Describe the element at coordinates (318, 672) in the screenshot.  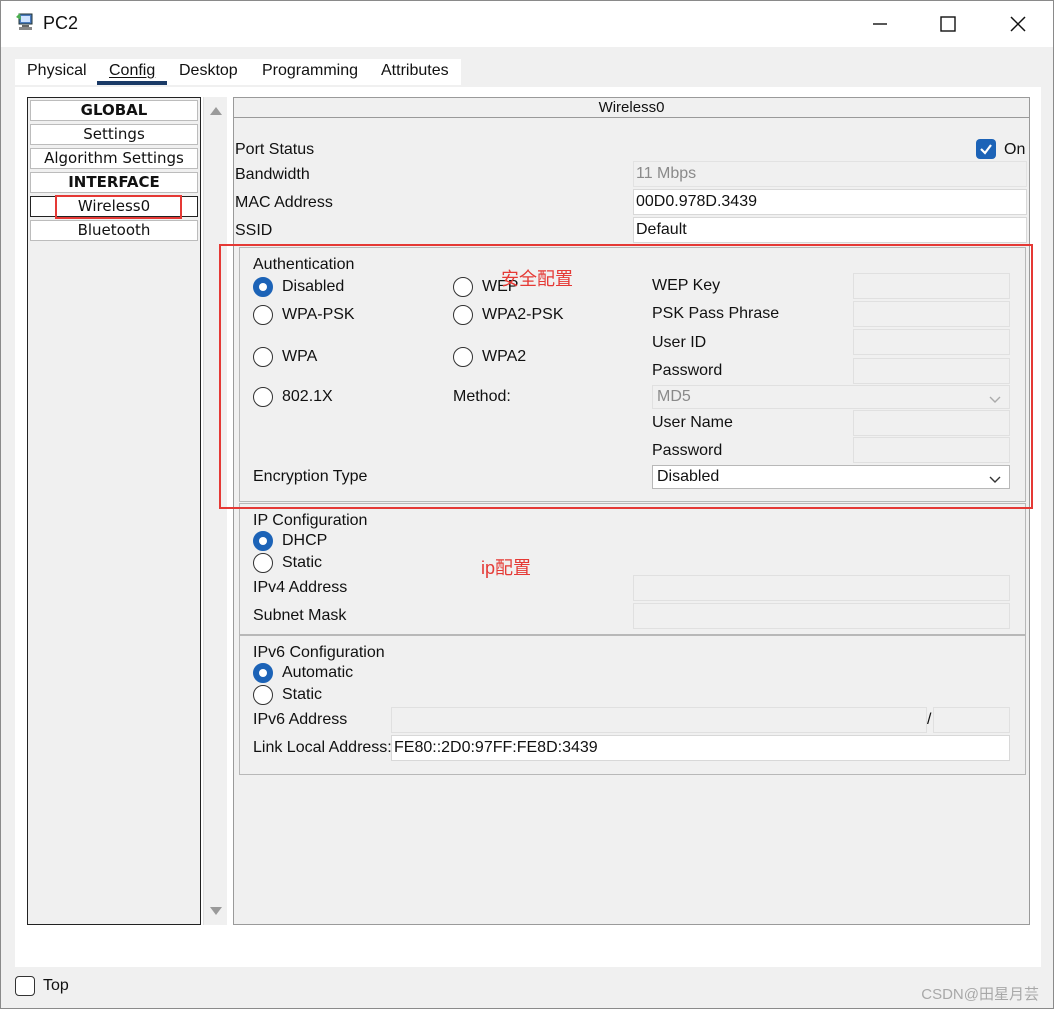
I see `ipv6-automatic-label: Automatic` at that location.